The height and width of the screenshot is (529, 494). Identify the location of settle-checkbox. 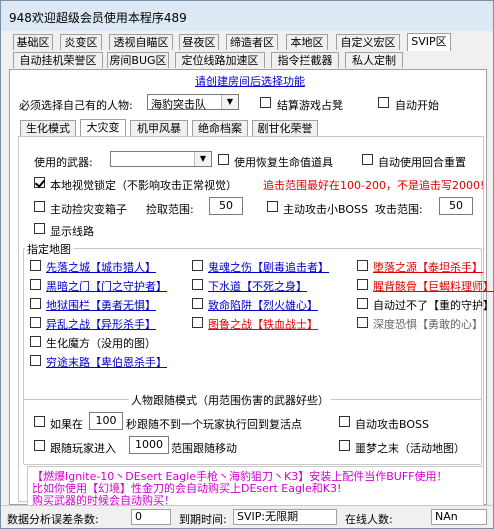
(265, 102).